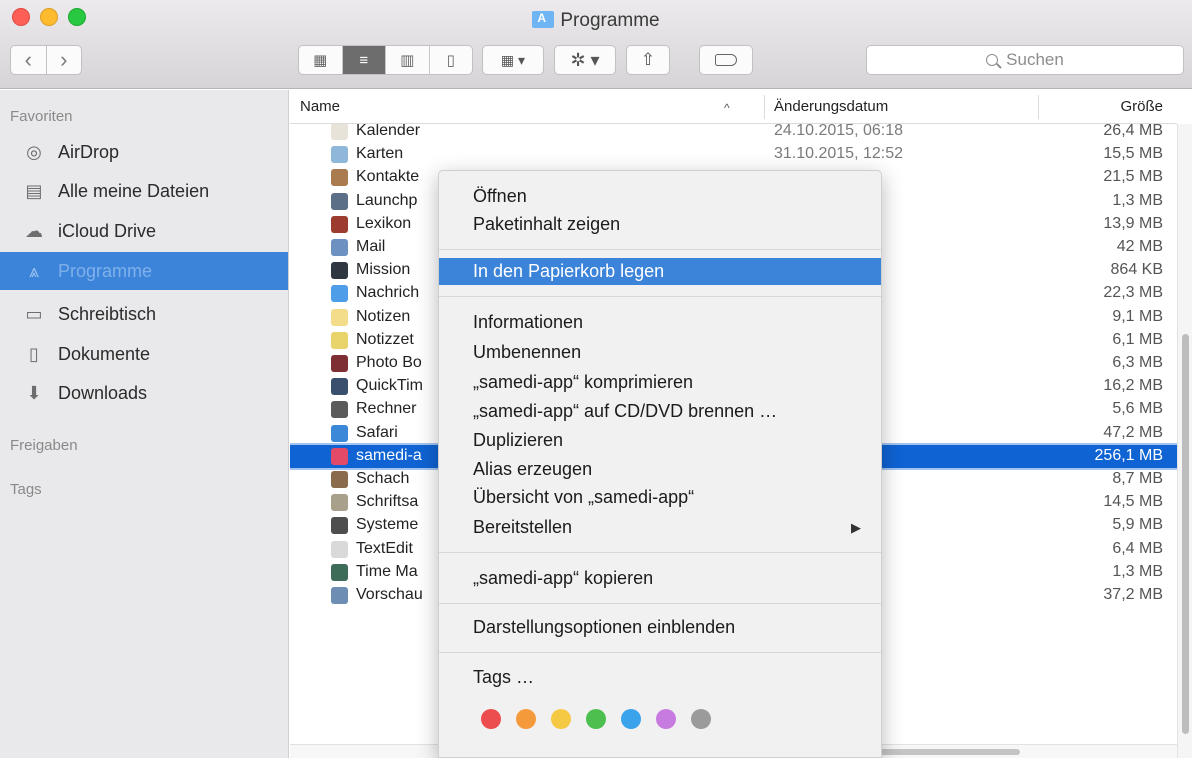 The width and height of the screenshot is (1192, 758). What do you see at coordinates (585, 60) in the screenshot?
I see `action-gear-button: ✲ ▾` at bounding box center [585, 60].